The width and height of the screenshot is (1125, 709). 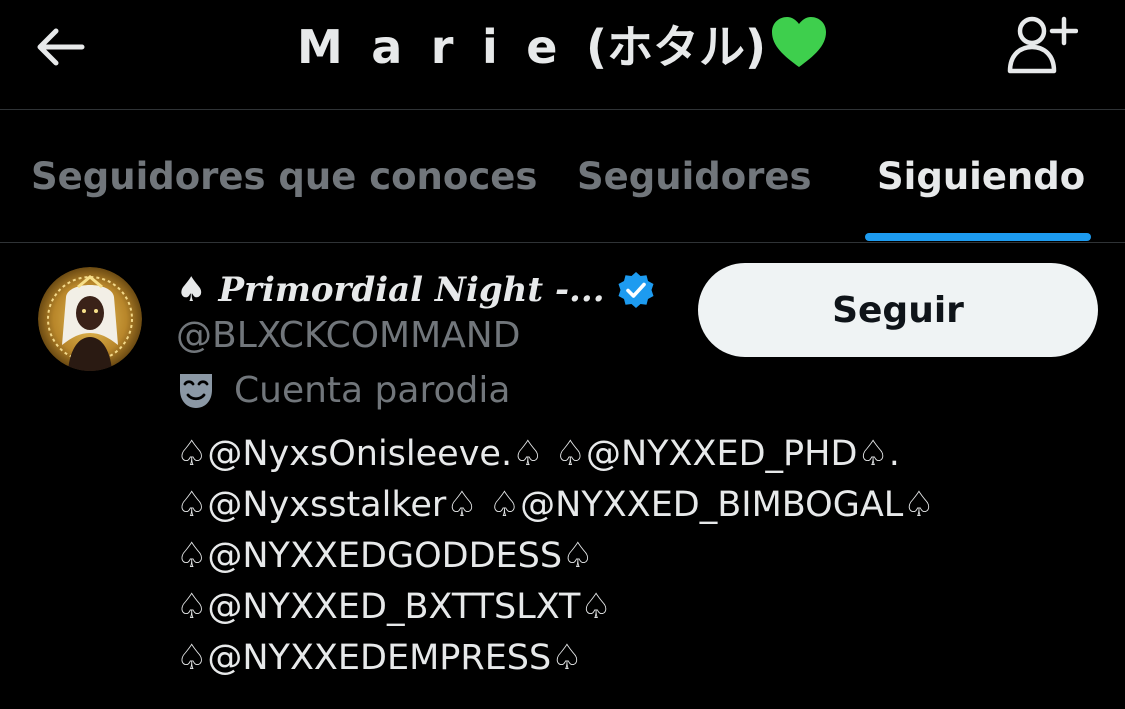 I want to click on parody-label-line: Cuenta parodia, so click(x=343, y=390).